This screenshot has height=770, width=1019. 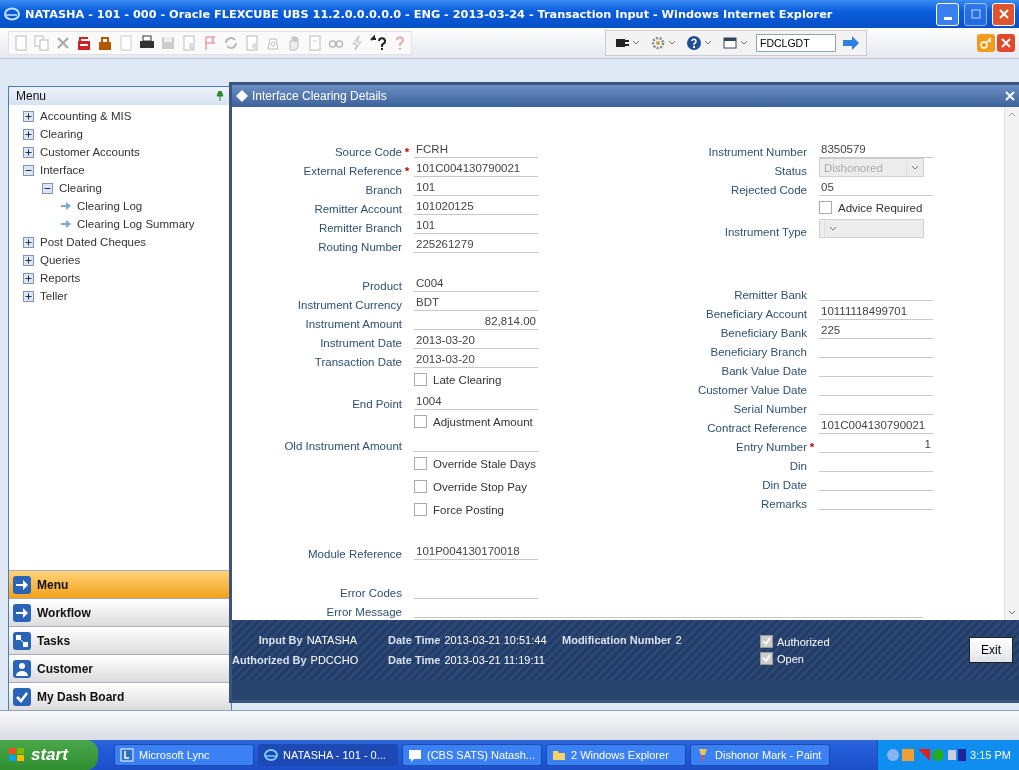 I want to click on nav-button: Tasks, so click(x=120, y=640).